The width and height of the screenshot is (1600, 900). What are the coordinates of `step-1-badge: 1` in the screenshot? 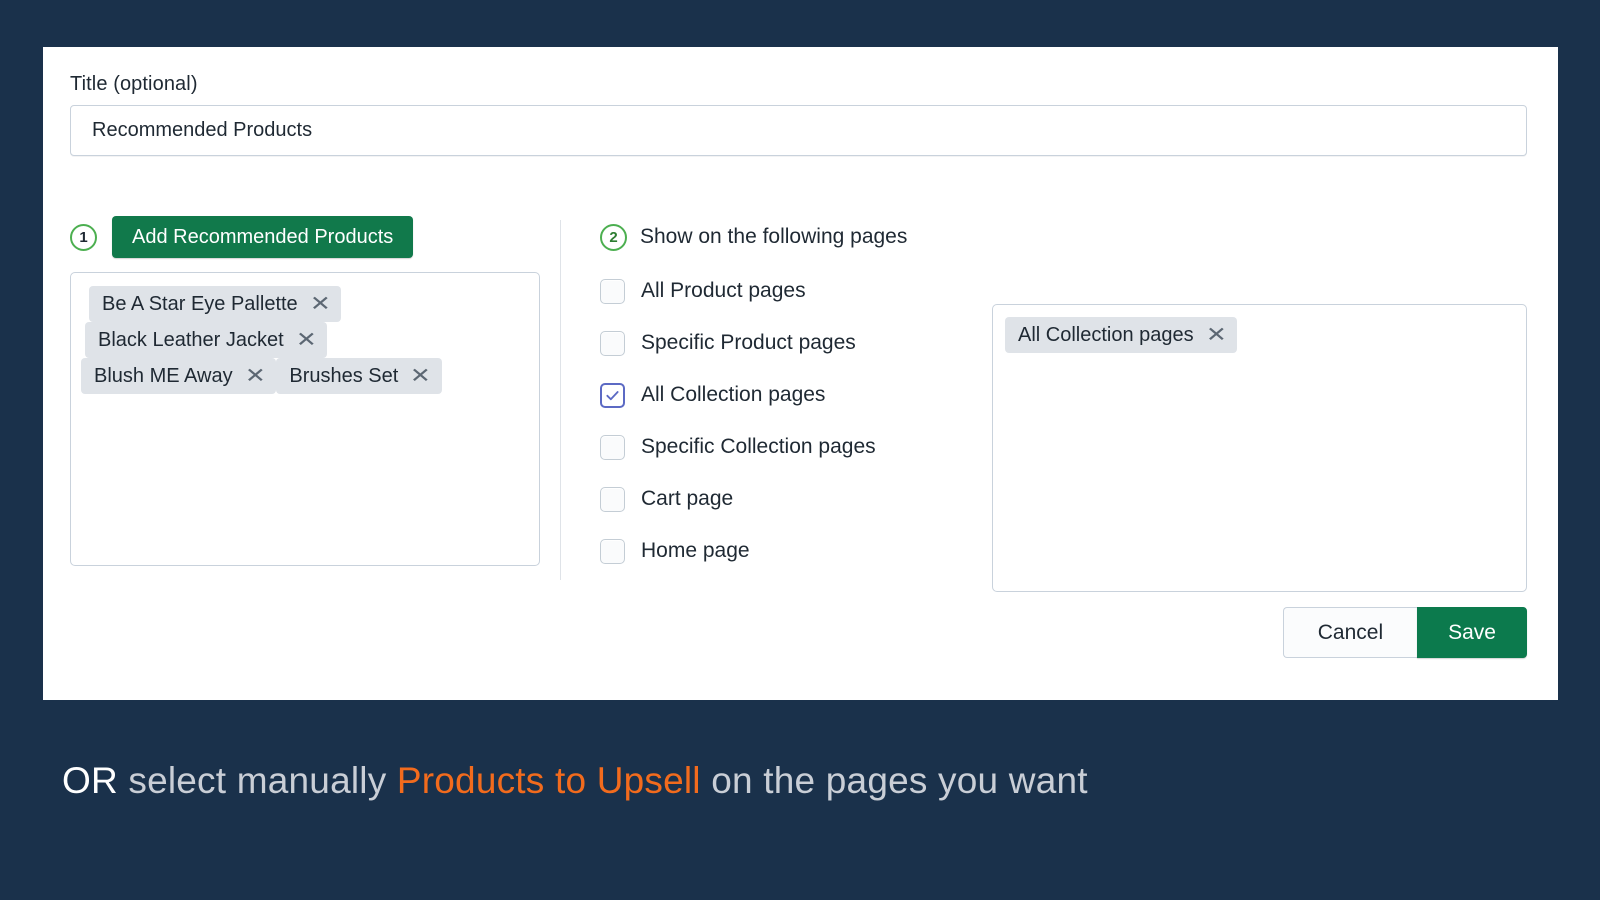 It's located at (83, 237).